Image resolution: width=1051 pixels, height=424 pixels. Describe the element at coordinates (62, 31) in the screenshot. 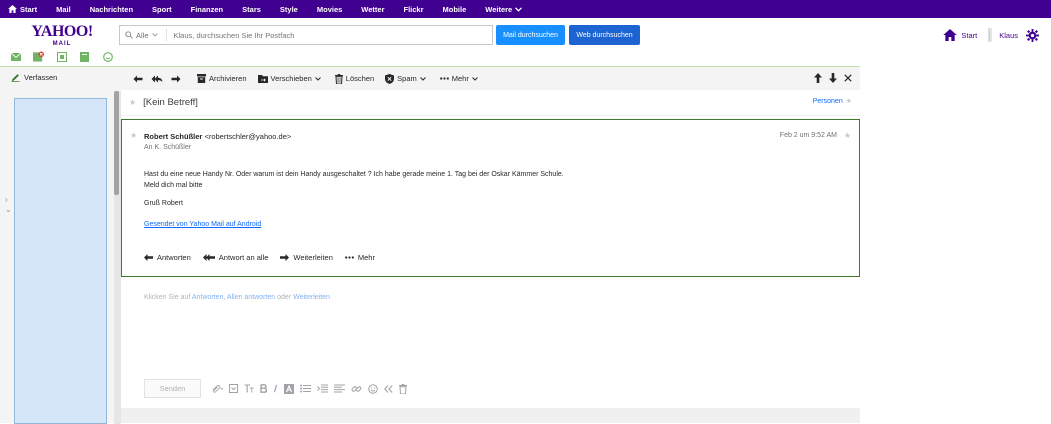

I see `logo-text: YAHOO!` at that location.